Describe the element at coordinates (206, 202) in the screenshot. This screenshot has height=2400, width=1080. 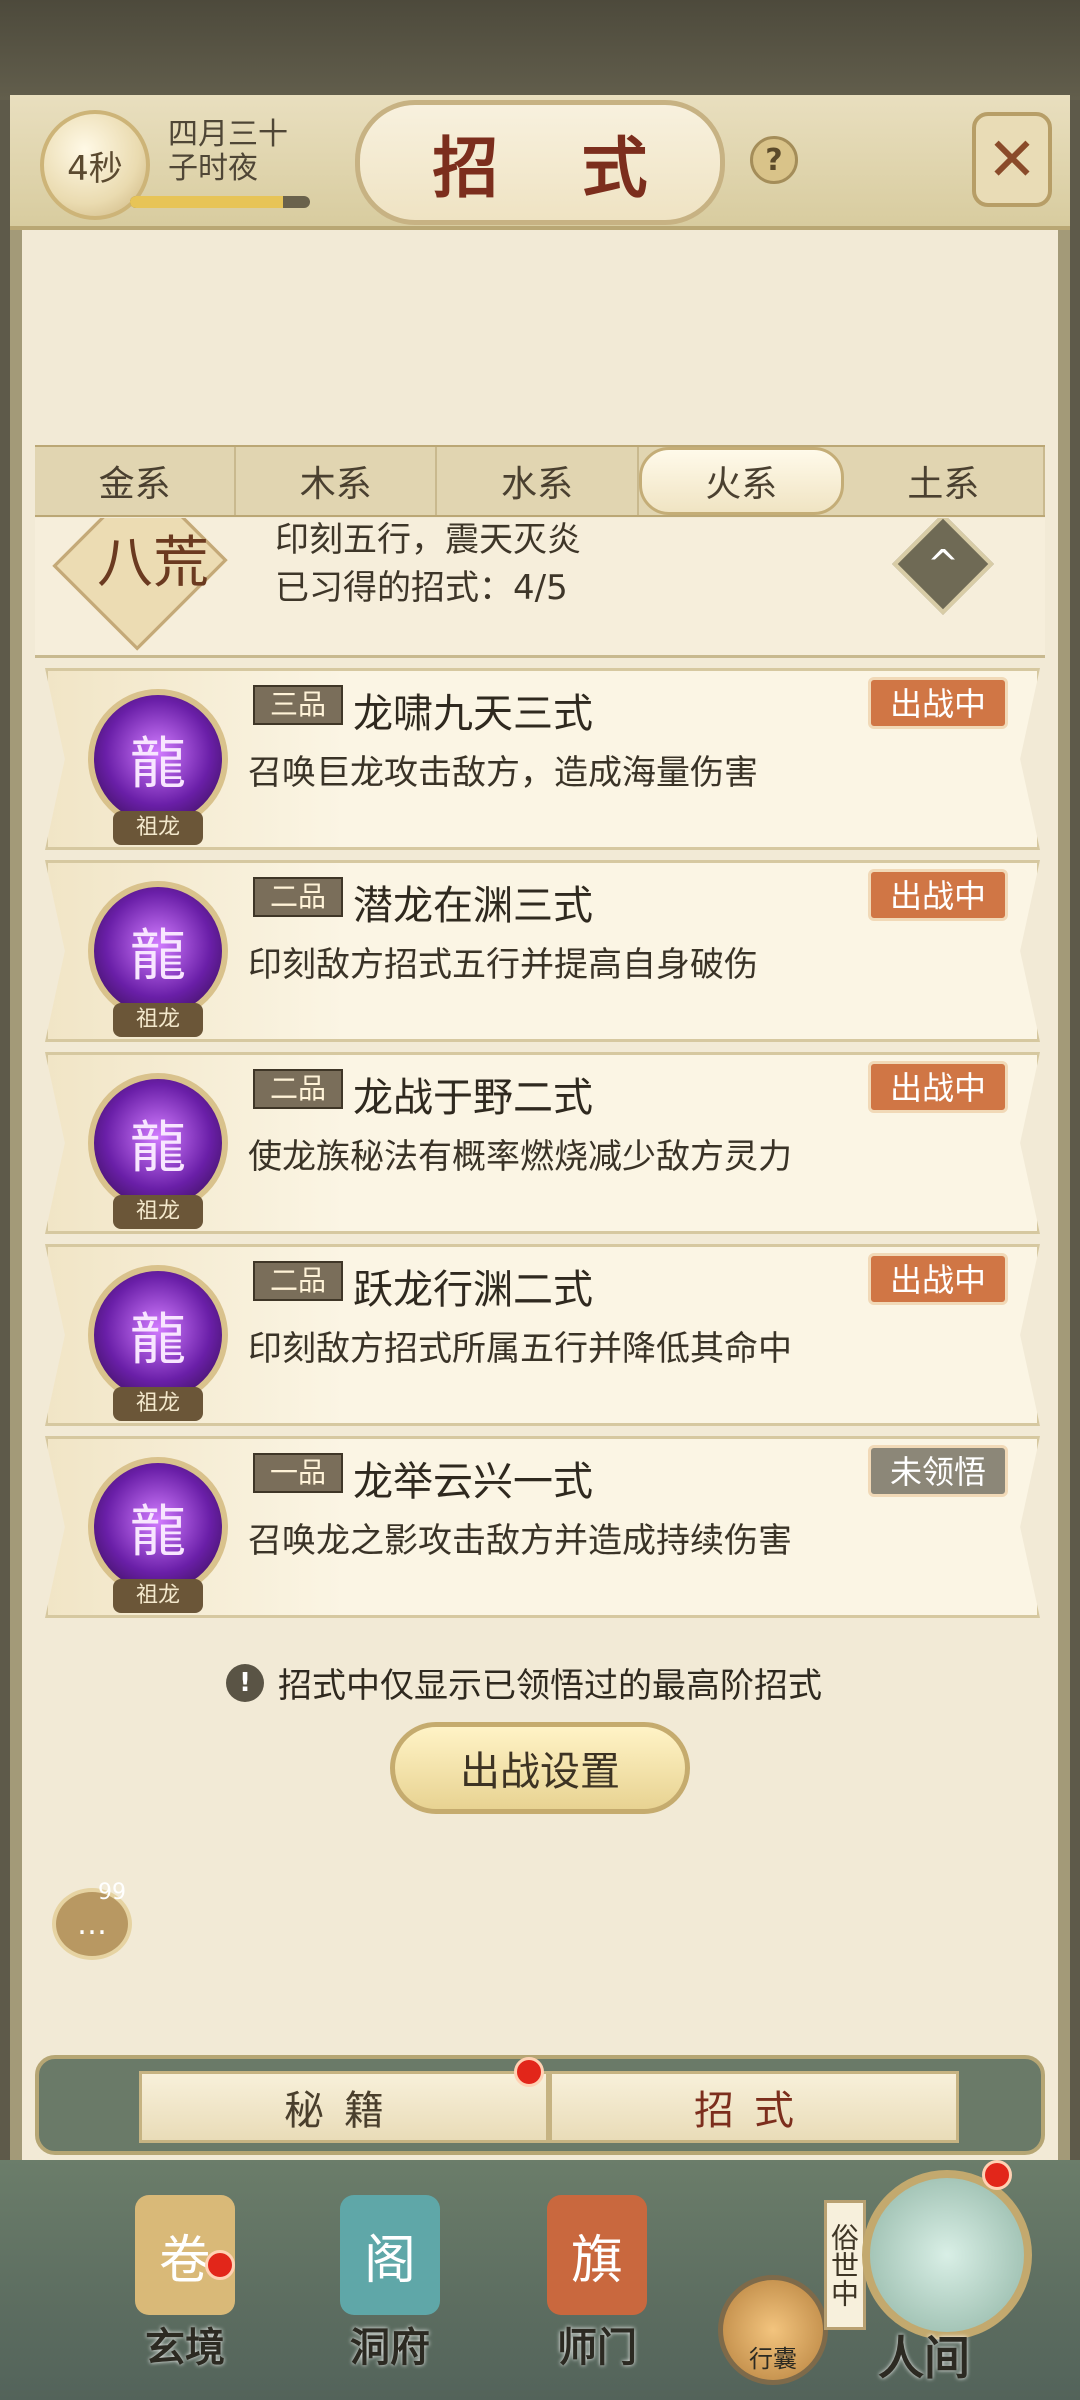
I see `time-progress-fill` at that location.